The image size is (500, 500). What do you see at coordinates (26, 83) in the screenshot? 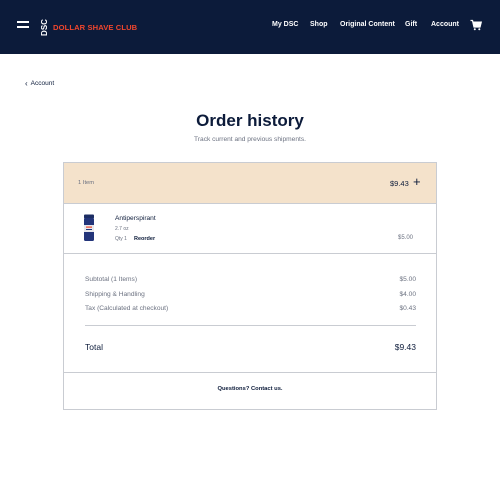
I see `chevron-left-icon: ‹` at bounding box center [26, 83].